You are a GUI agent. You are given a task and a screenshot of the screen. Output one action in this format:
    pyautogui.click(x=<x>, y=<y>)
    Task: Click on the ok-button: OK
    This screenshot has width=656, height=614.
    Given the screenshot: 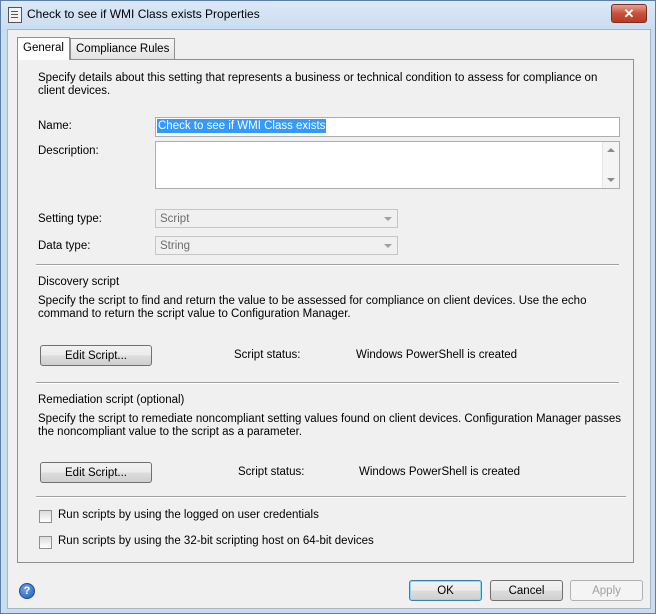 What is the action you would take?
    pyautogui.click(x=445, y=590)
    